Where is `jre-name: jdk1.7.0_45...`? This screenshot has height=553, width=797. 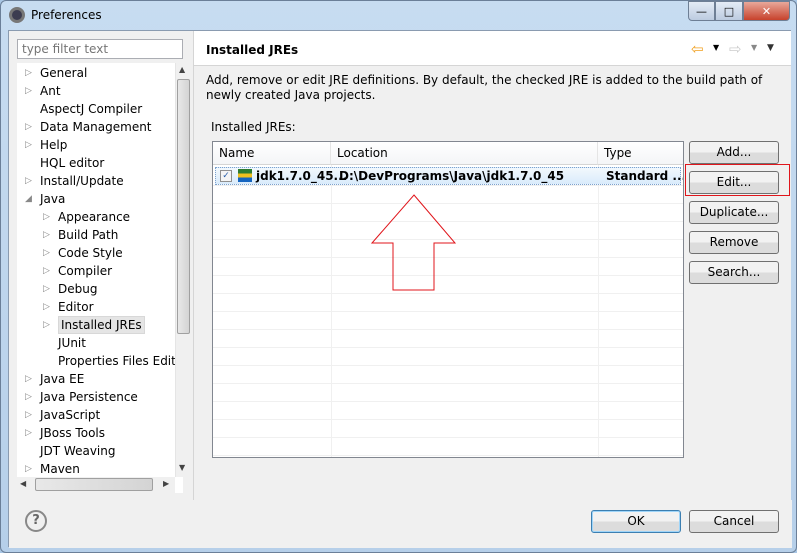
jre-name: jdk1.7.0_45... is located at coordinates (302, 176).